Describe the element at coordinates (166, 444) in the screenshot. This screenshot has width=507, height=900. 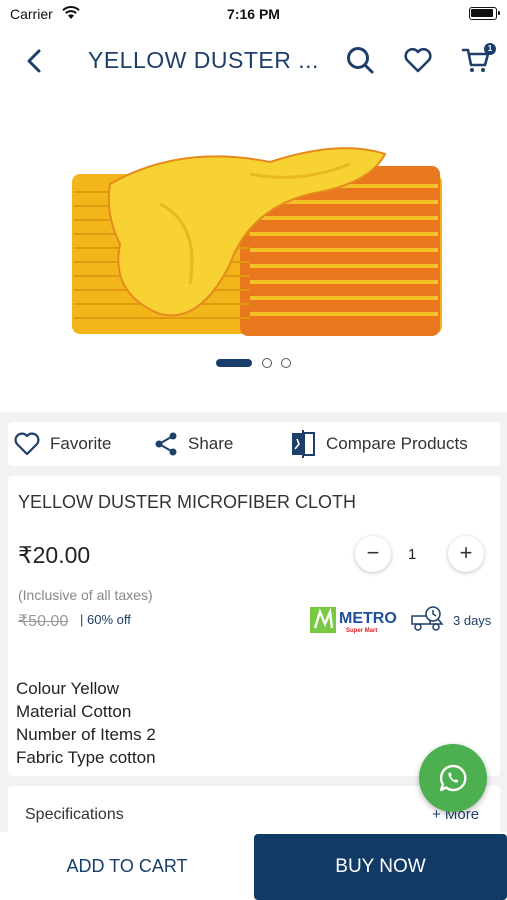
I see `share-icon` at that location.